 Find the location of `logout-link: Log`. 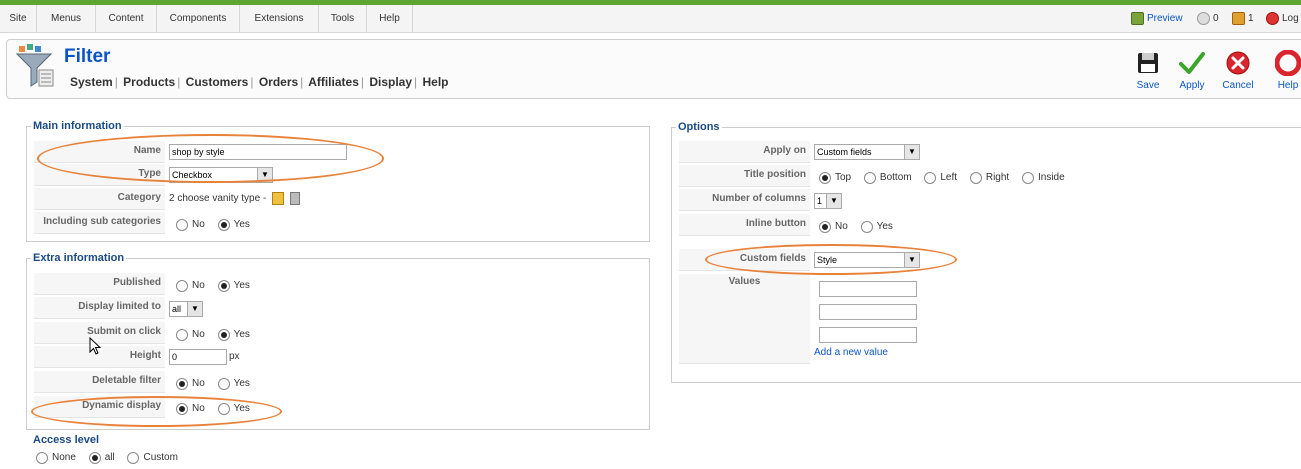

logout-link: Log is located at coordinates (1282, 18).